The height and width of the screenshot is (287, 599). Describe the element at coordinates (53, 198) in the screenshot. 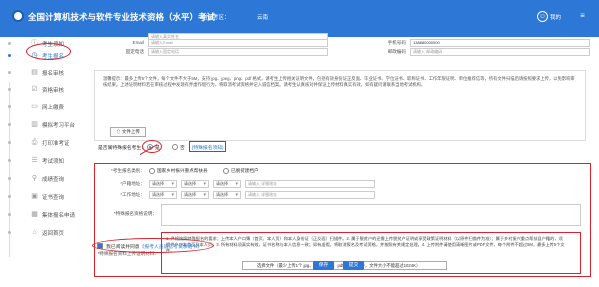

I see `sidebar-item-label: 证书查询` at that location.